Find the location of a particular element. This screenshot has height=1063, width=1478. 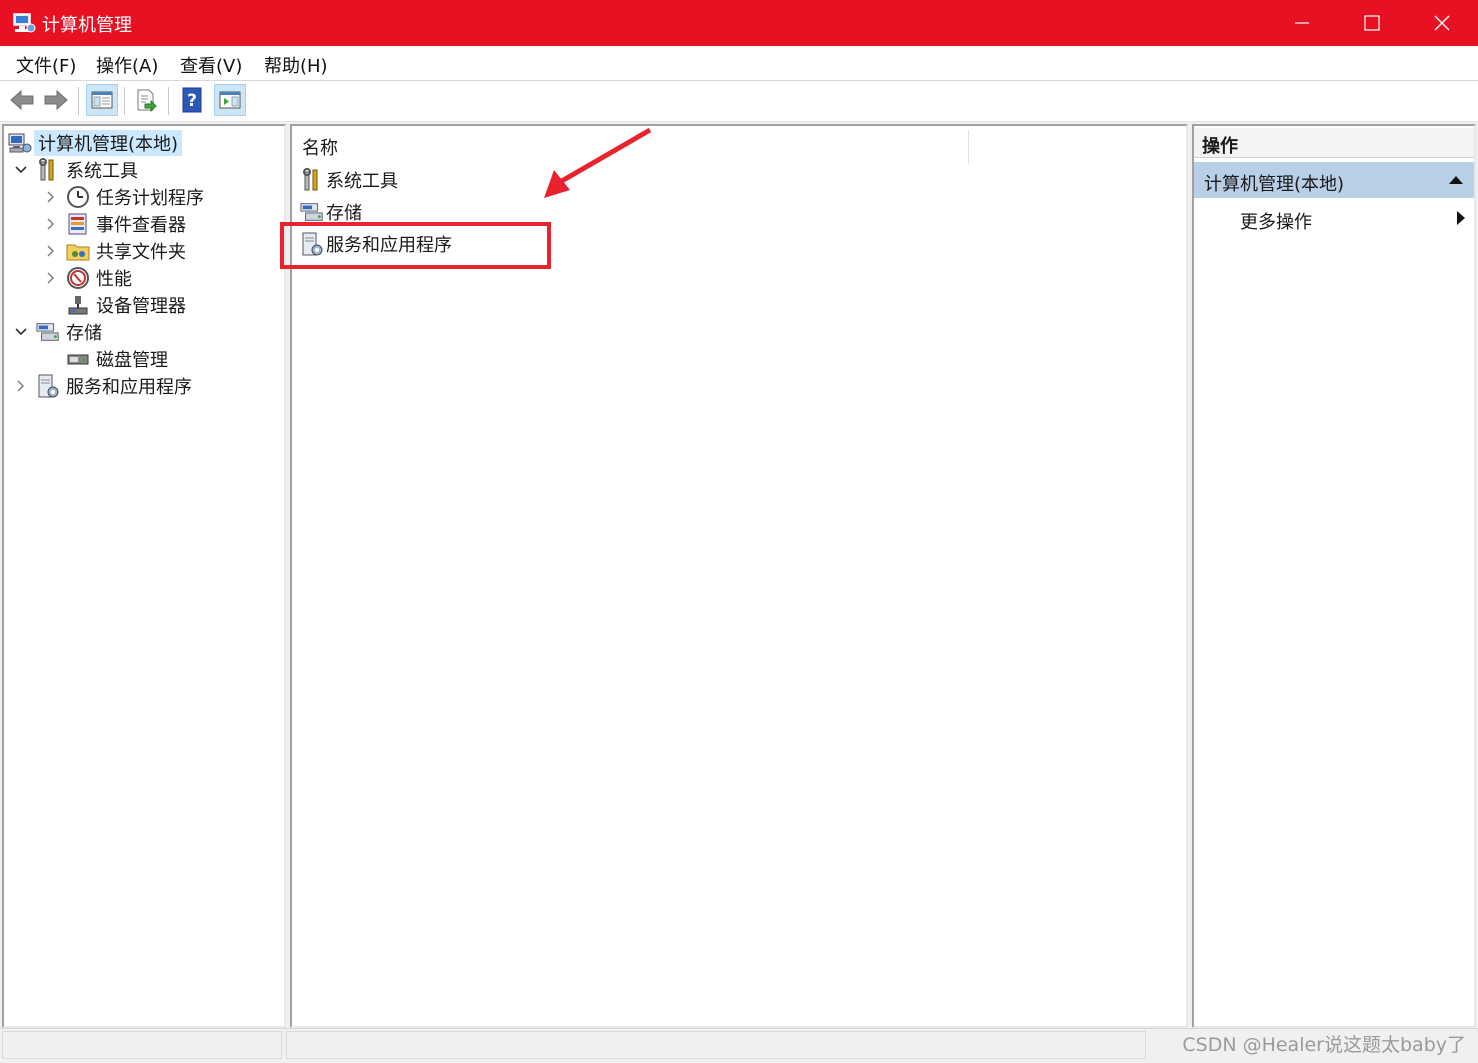

minimize-icon is located at coordinates (1302, 23).